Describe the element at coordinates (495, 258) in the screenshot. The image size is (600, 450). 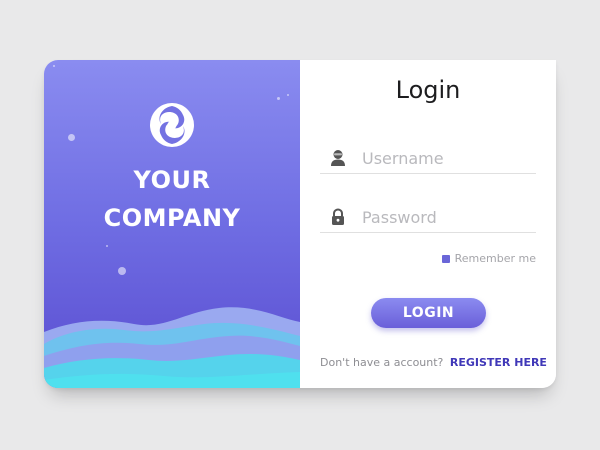
I see `remember-me-label: Remember me` at that location.